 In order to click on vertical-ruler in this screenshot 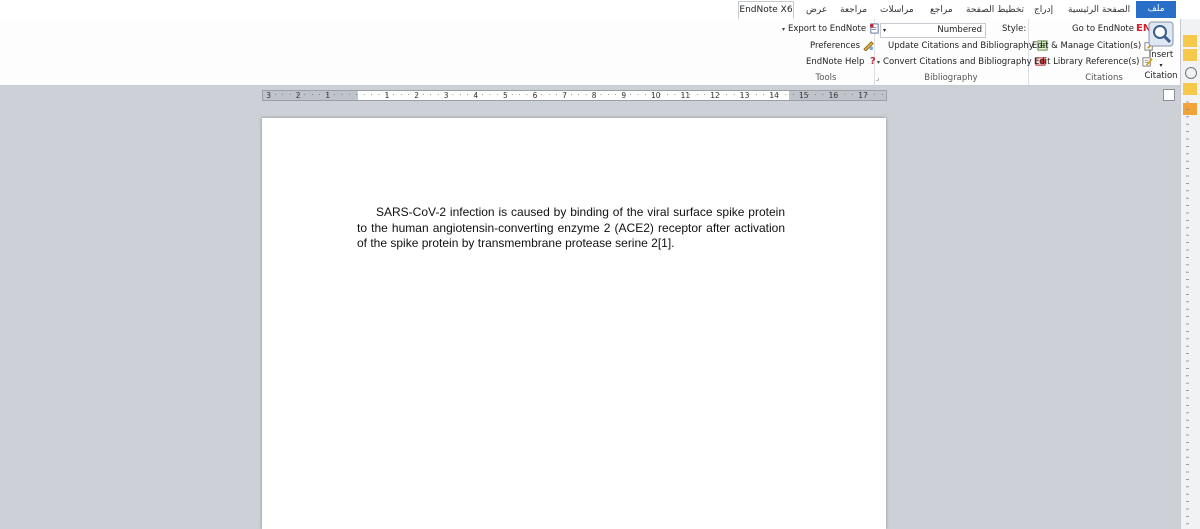, I will do `click(1187, 313)`.